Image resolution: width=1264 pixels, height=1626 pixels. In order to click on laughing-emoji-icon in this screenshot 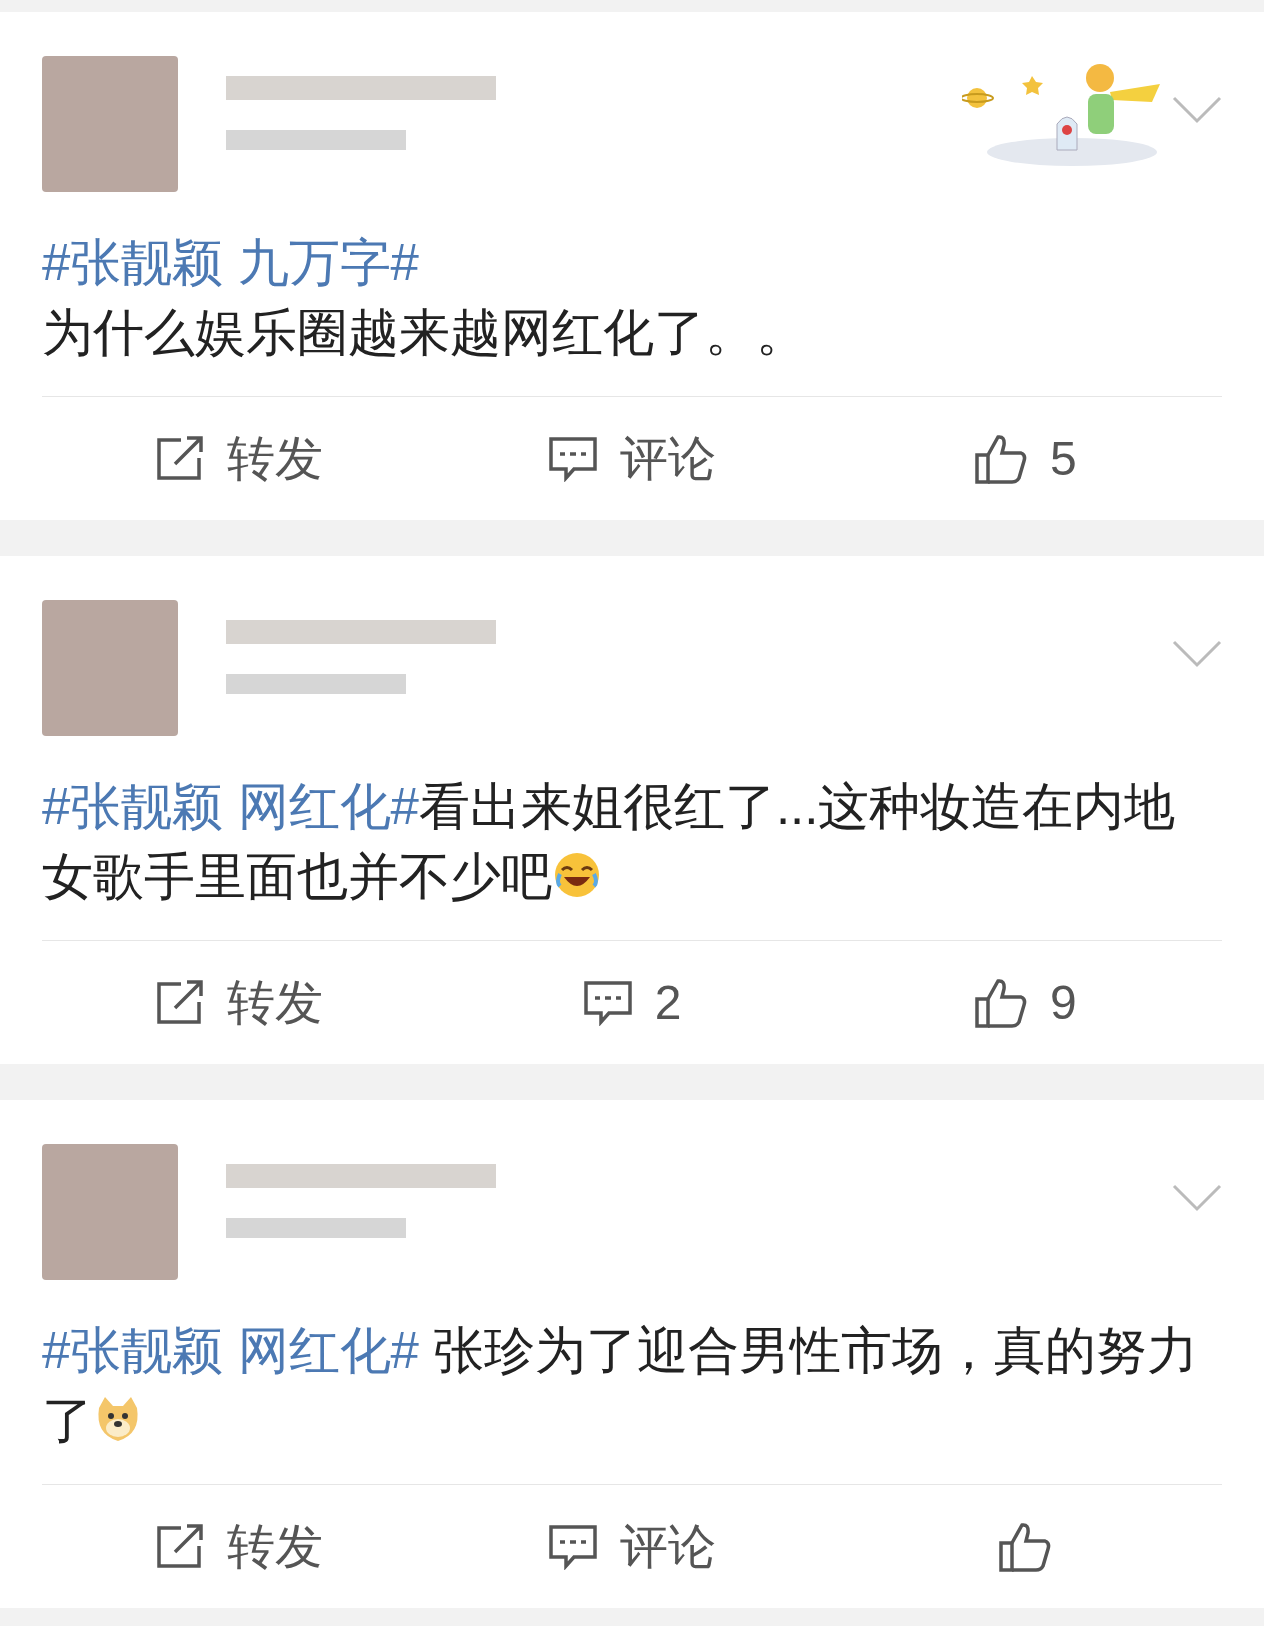, I will do `click(577, 875)`.